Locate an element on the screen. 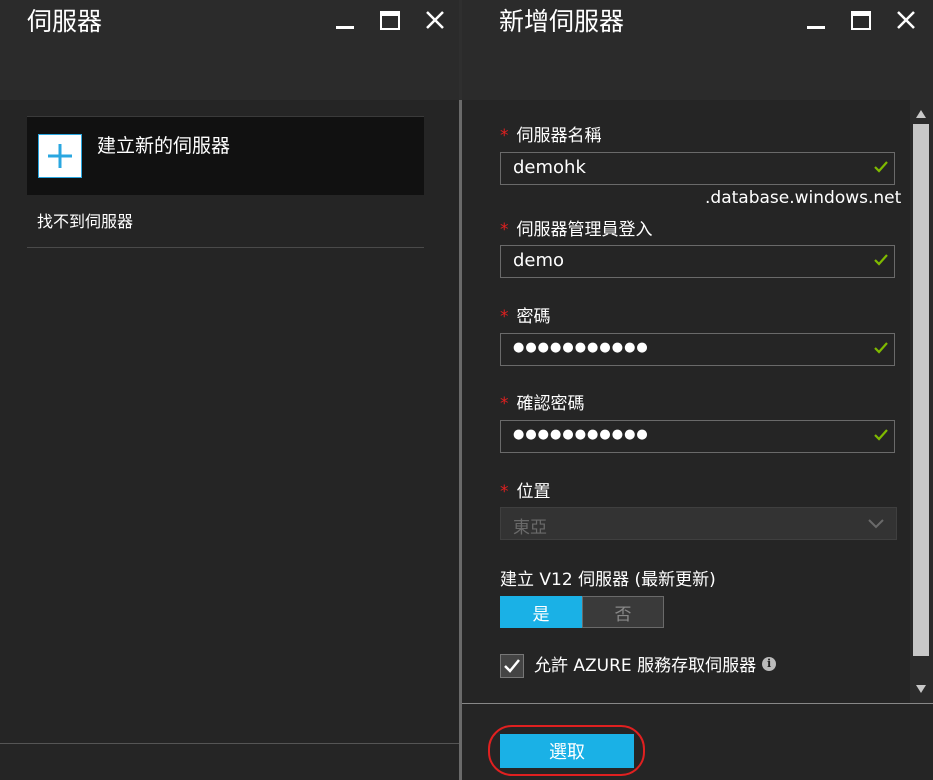 Image resolution: width=933 pixels, height=780 pixels. password-label: * 密碼 is located at coordinates (525, 317).